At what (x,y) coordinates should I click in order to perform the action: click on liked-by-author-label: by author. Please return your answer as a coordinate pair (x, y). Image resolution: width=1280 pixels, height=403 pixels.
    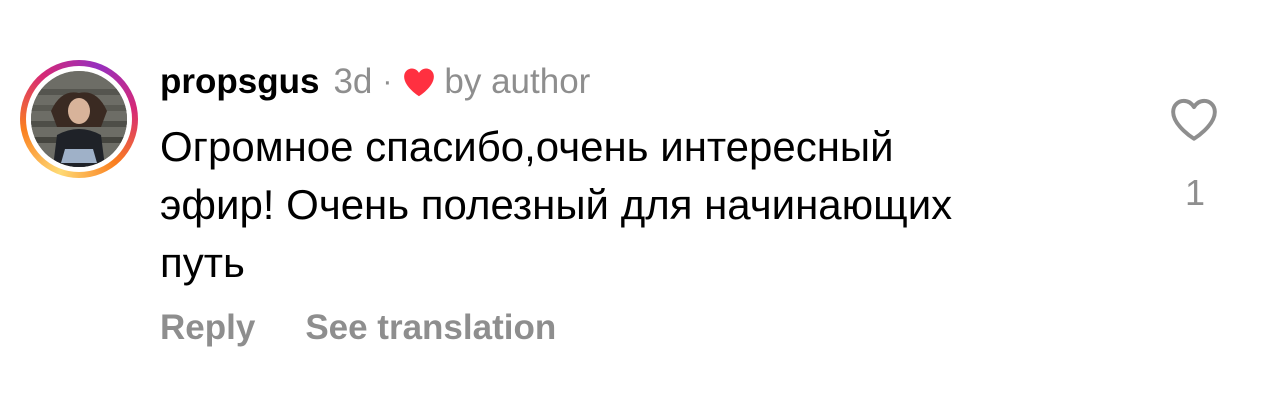
    Looking at the image, I should click on (517, 81).